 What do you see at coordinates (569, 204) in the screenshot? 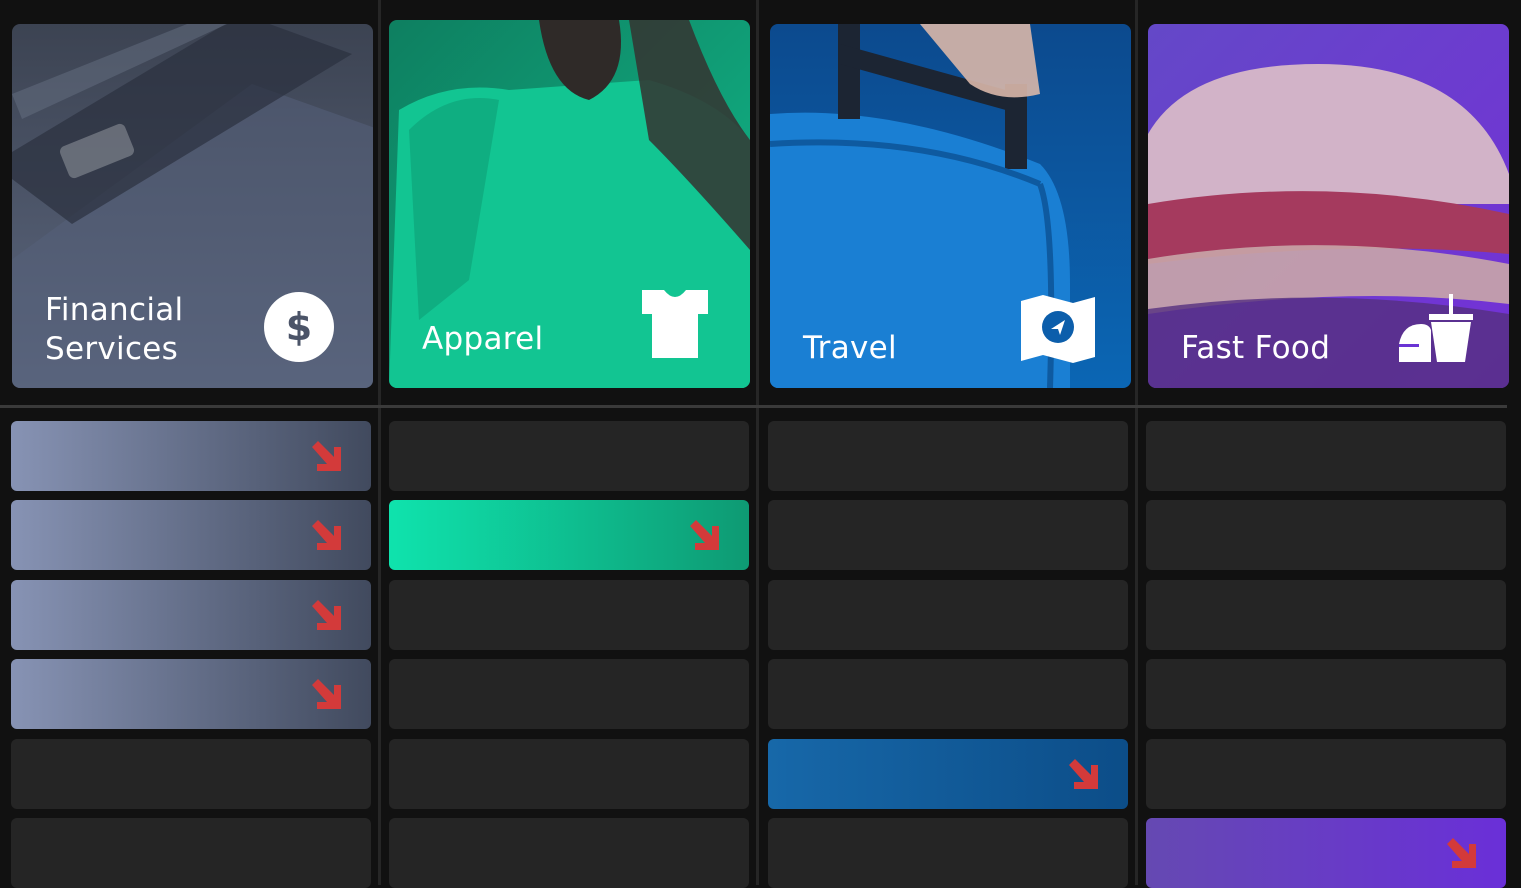
I see `category-card-apparel: Apparel` at bounding box center [569, 204].